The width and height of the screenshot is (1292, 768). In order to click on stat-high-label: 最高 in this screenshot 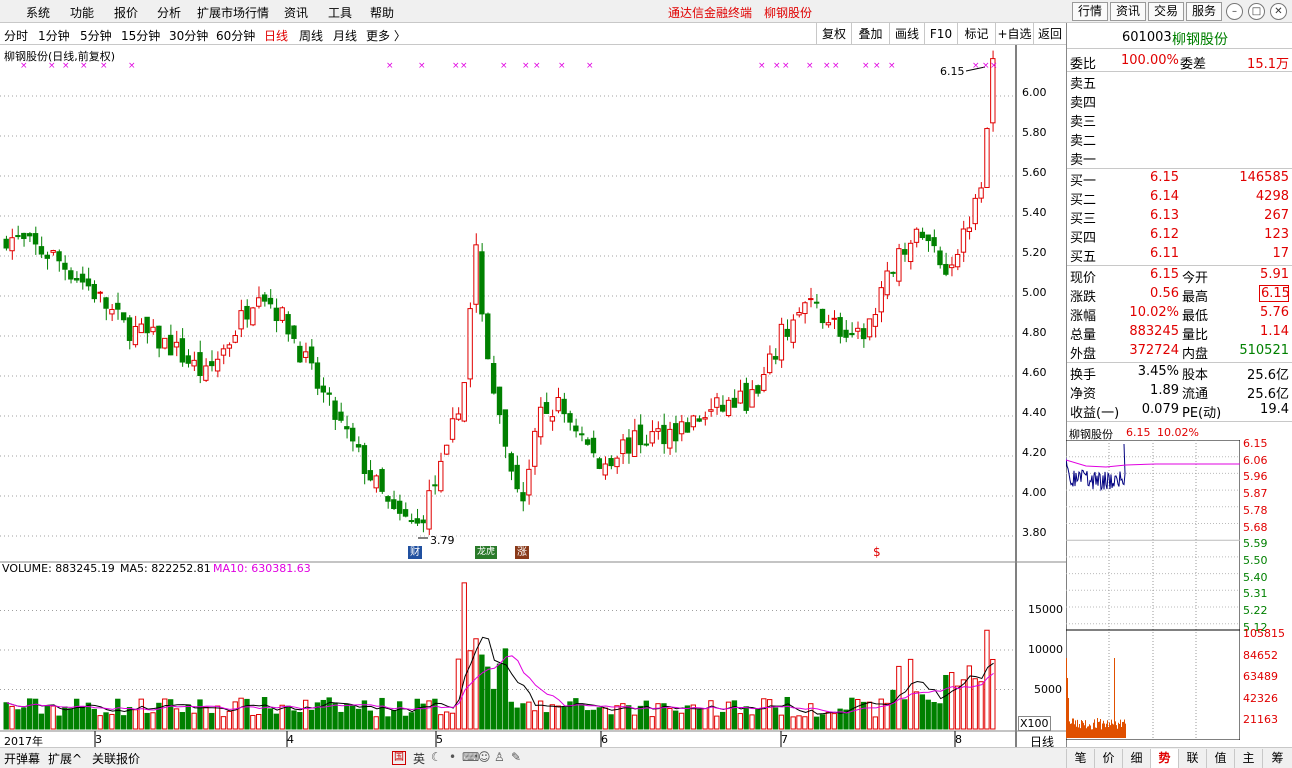, I will do `click(1195, 297)`.